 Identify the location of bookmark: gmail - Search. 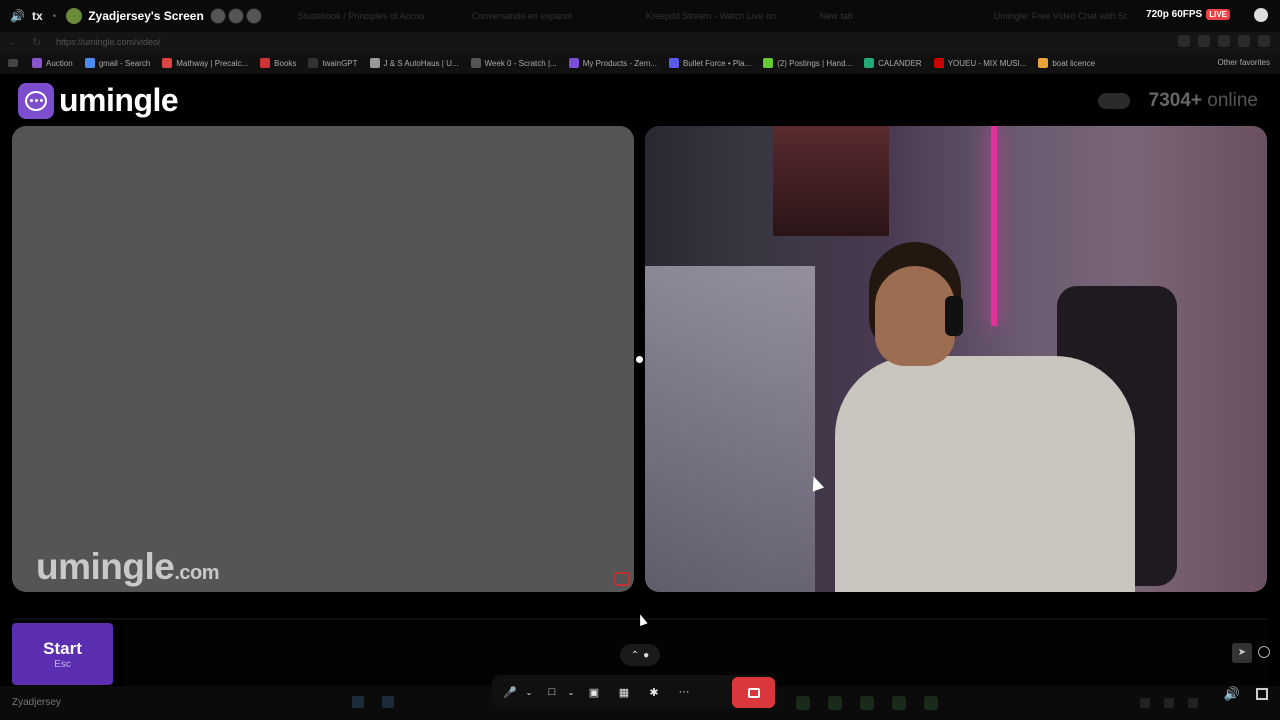
(117, 63).